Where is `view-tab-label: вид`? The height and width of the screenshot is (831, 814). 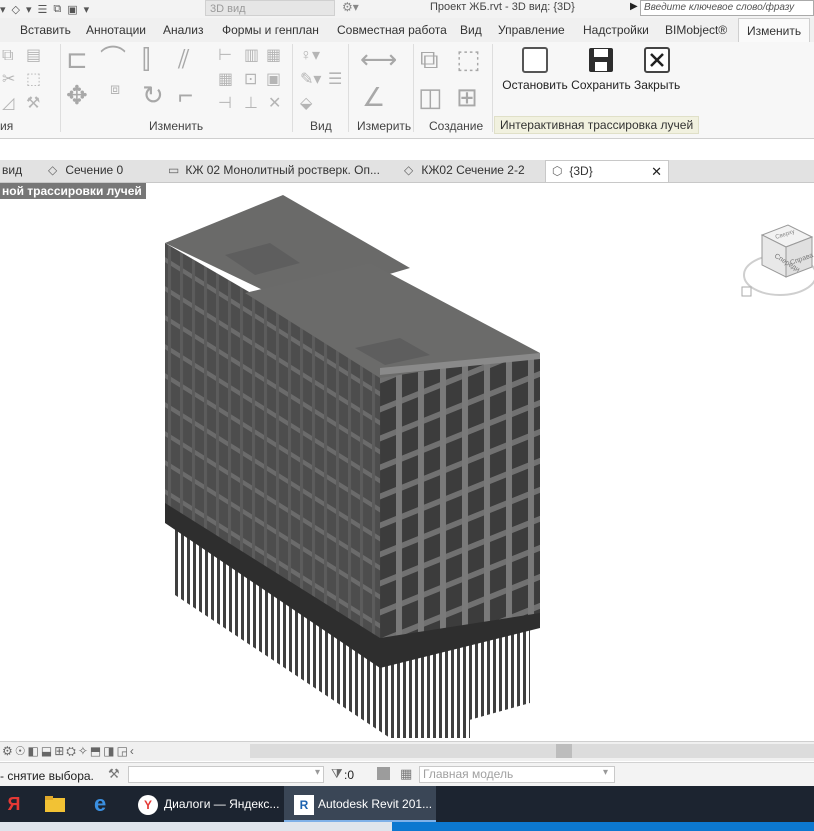
view-tab-label: вид is located at coordinates (12, 170).